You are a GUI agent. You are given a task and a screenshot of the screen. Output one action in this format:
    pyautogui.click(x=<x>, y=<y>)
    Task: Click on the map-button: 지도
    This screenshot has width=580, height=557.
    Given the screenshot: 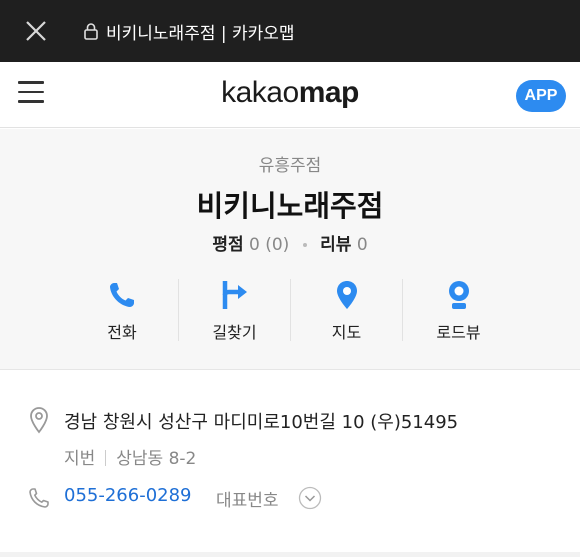 What is the action you would take?
    pyautogui.click(x=346, y=310)
    